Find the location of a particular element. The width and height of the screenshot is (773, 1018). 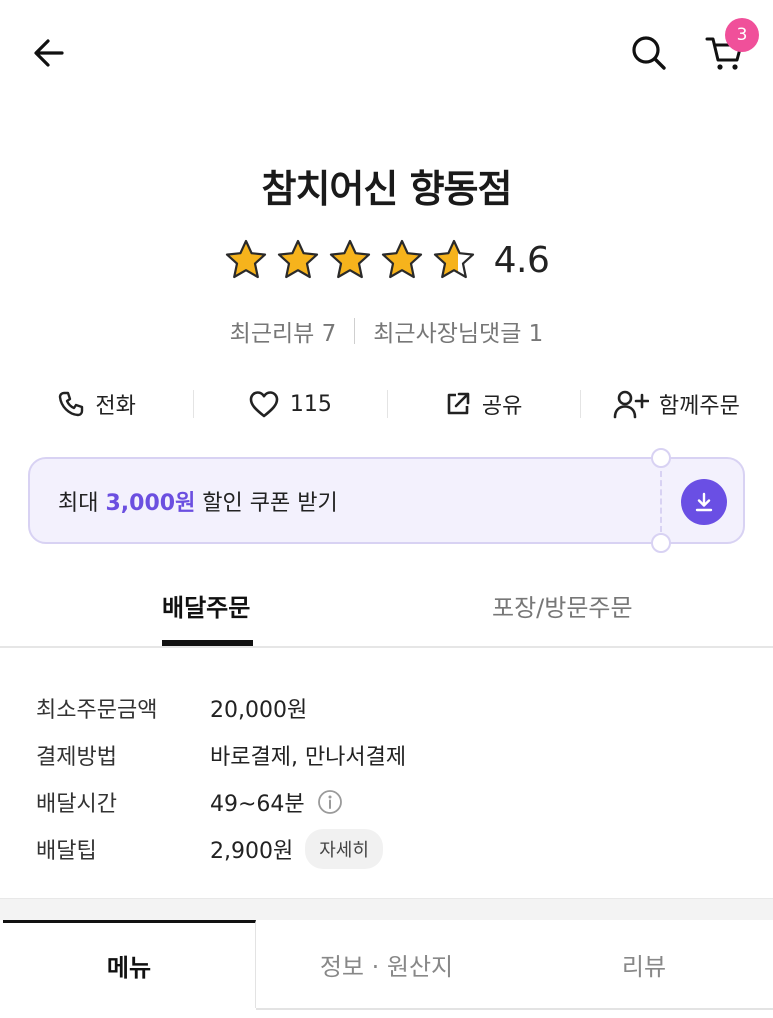

call-button: 전화 is located at coordinates (96, 404).